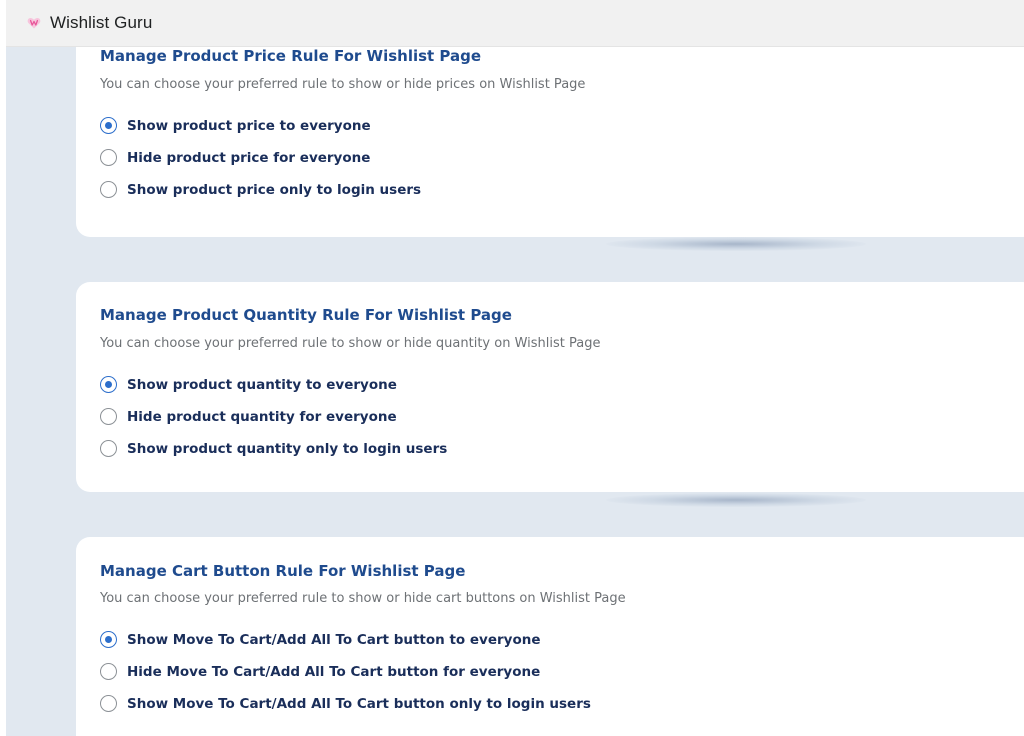 Image resolution: width=1024 pixels, height=736 pixels. What do you see at coordinates (249, 125) in the screenshot?
I see `option-label: Show product price to everyone` at bounding box center [249, 125].